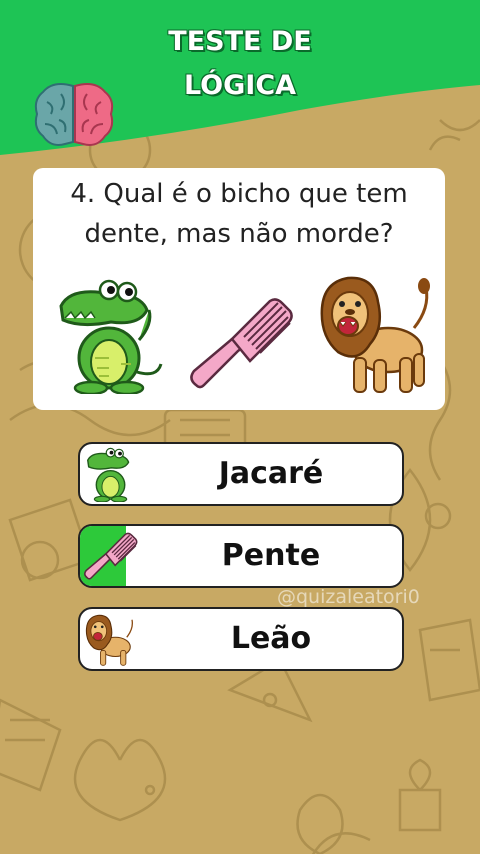  Describe the element at coordinates (239, 194) in the screenshot. I see `question-text-line-1: 4. Qual é o bicho que tem` at that location.